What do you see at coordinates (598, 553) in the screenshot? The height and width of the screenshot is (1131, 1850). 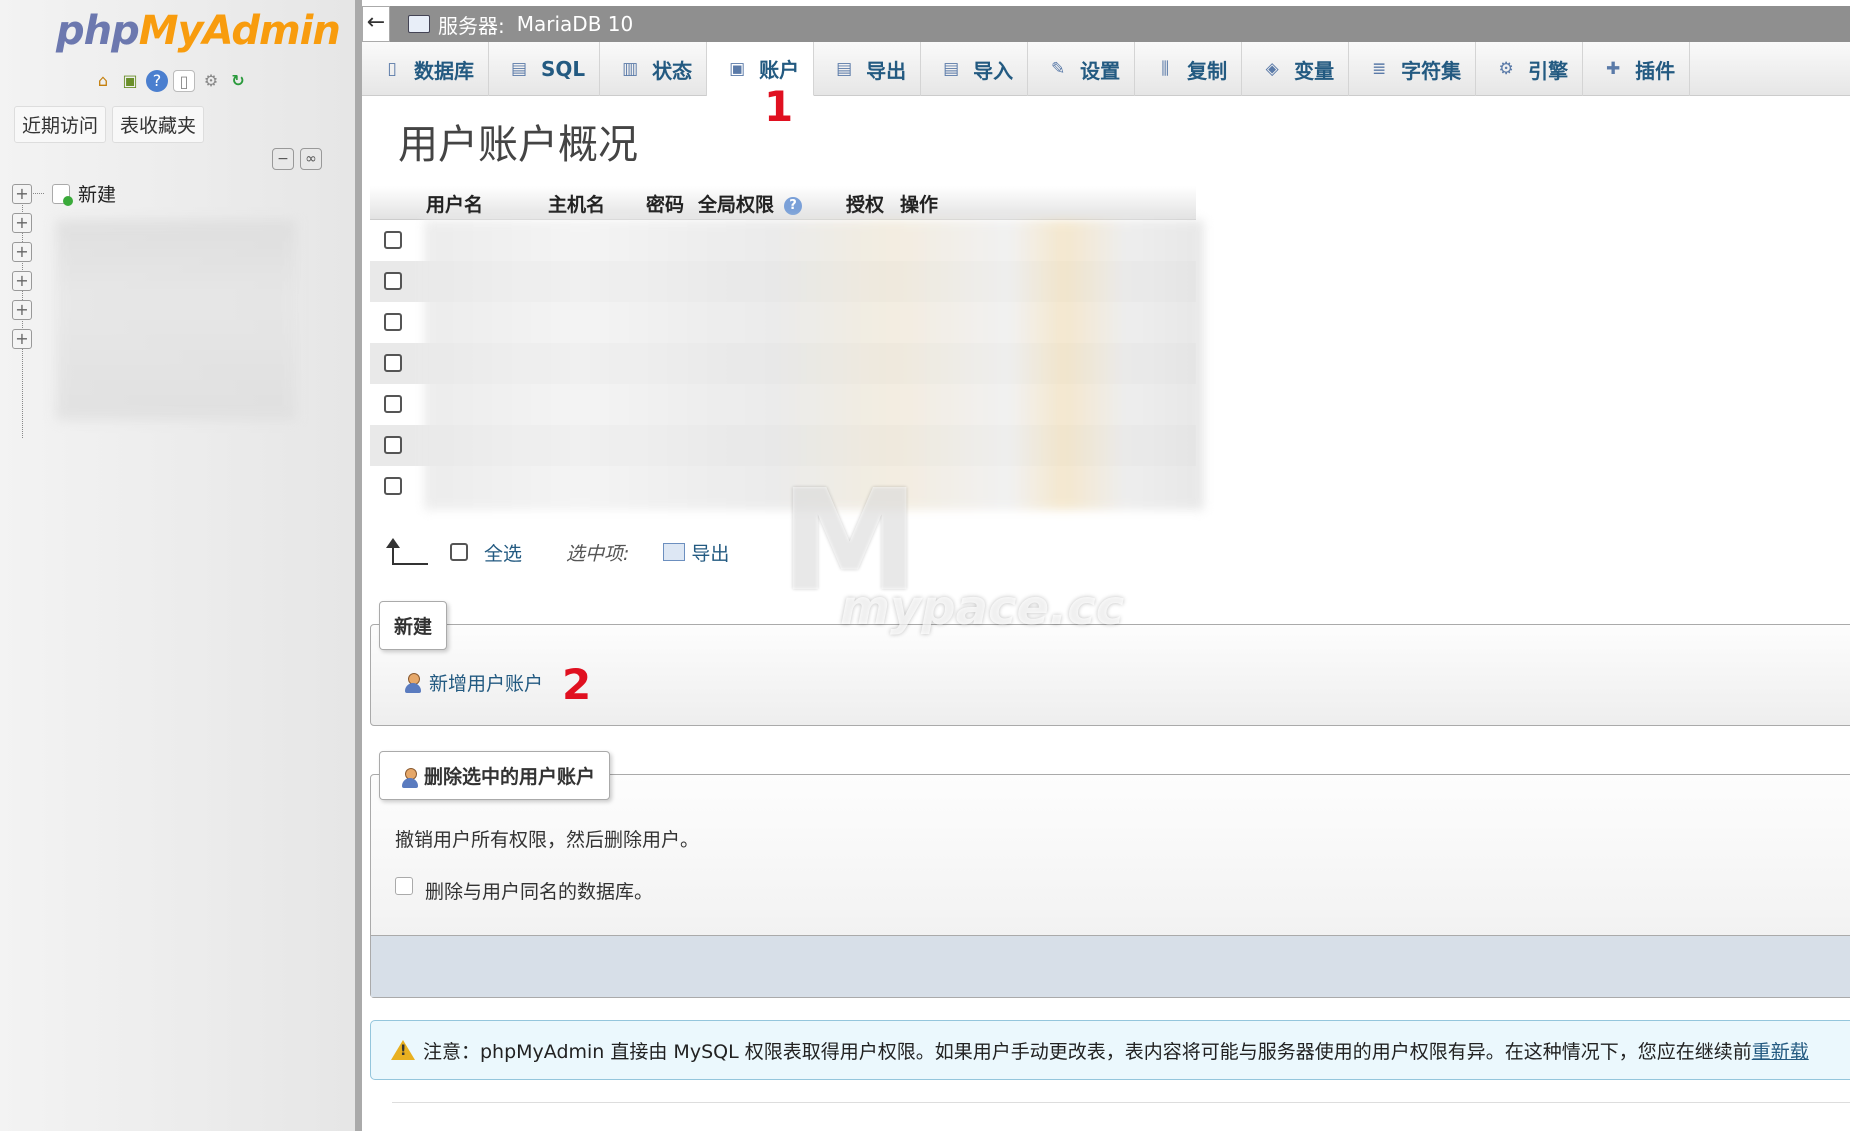 I see `with-selected-label: 选中项:` at bounding box center [598, 553].